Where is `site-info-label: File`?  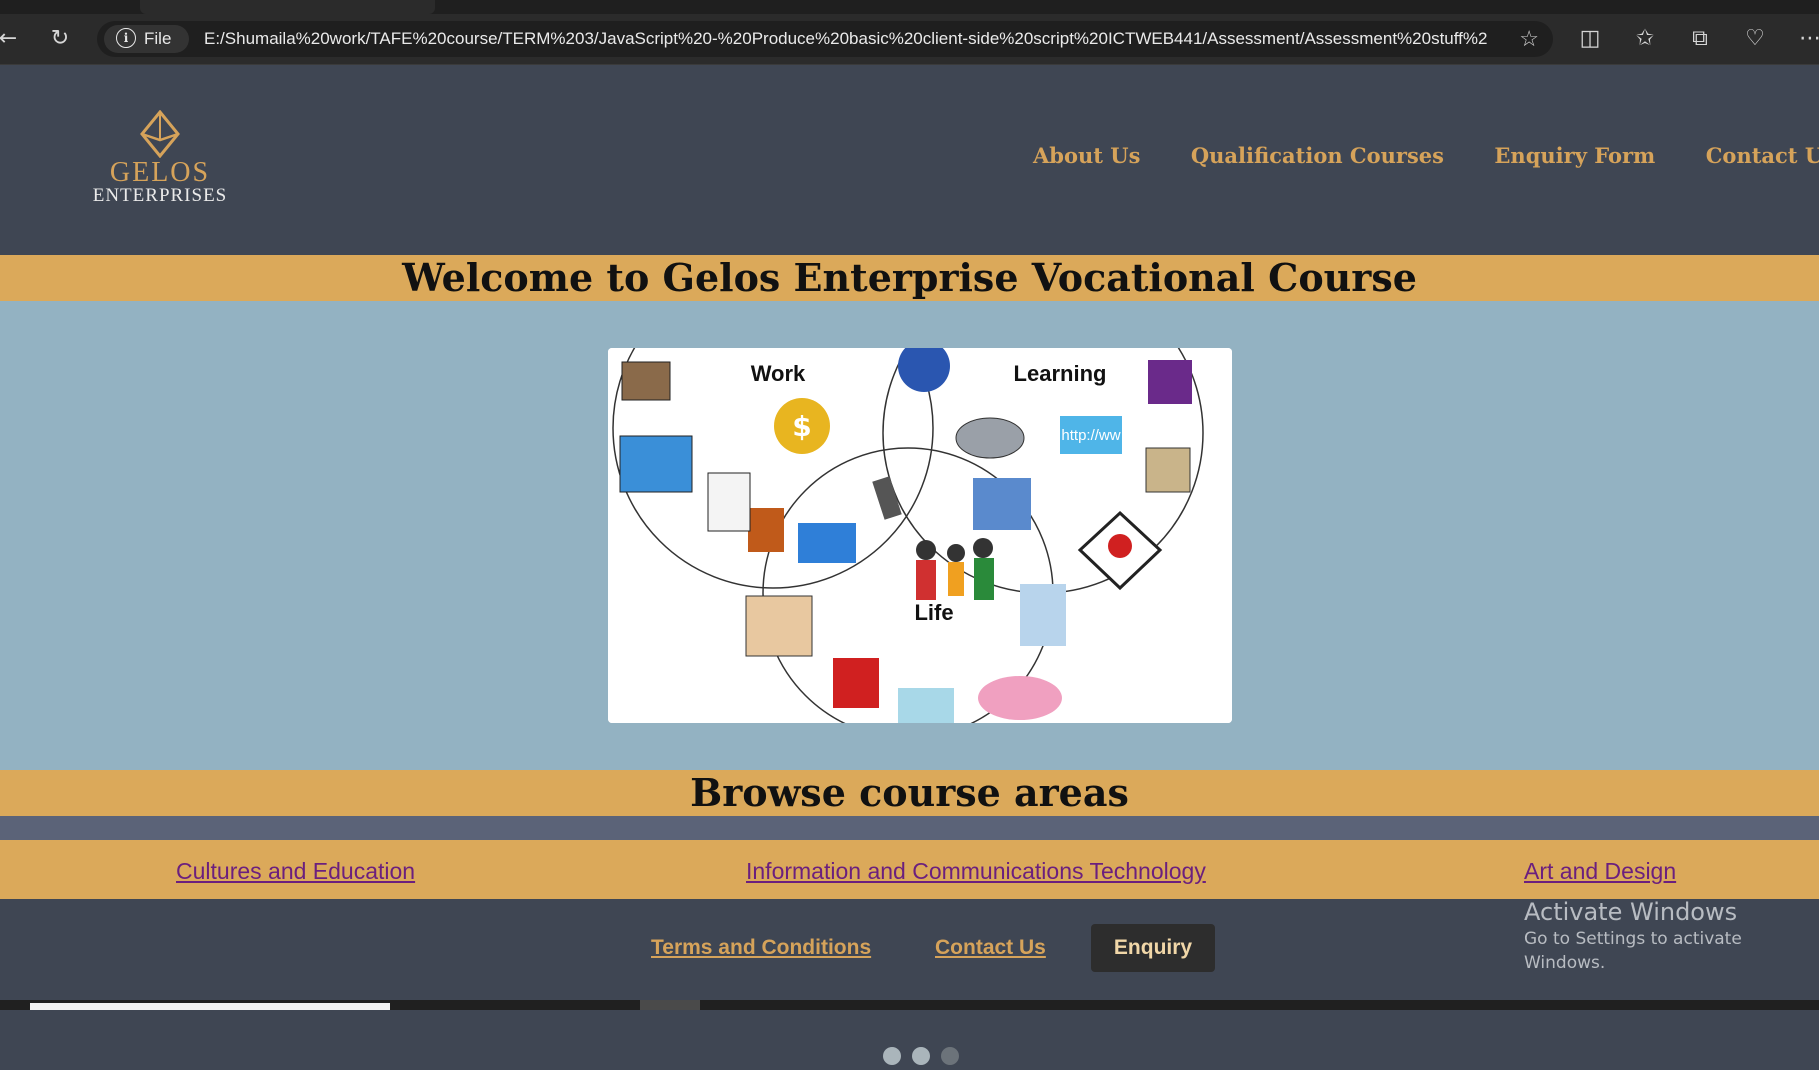
site-info-label: File is located at coordinates (158, 38).